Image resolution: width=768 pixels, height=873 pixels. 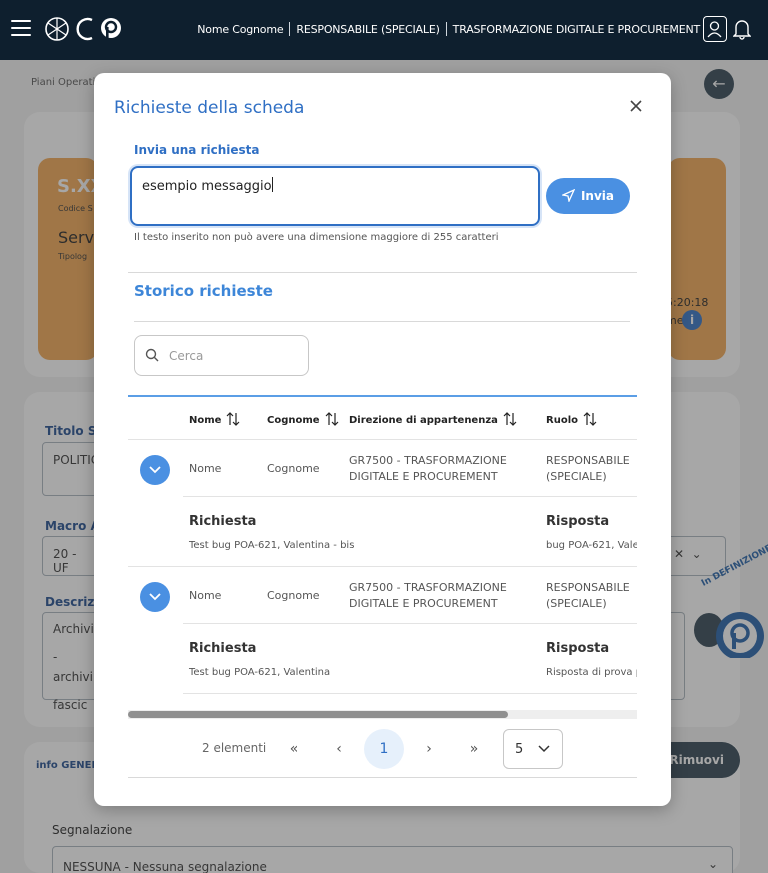 I want to click on user-role: RESPONSABILE (SPECIALE), so click(x=368, y=29).